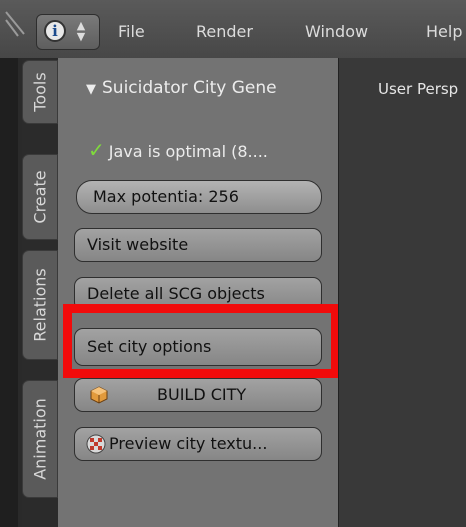 The height and width of the screenshot is (527, 466). What do you see at coordinates (96, 150) in the screenshot?
I see `check-icon: ✓` at bounding box center [96, 150].